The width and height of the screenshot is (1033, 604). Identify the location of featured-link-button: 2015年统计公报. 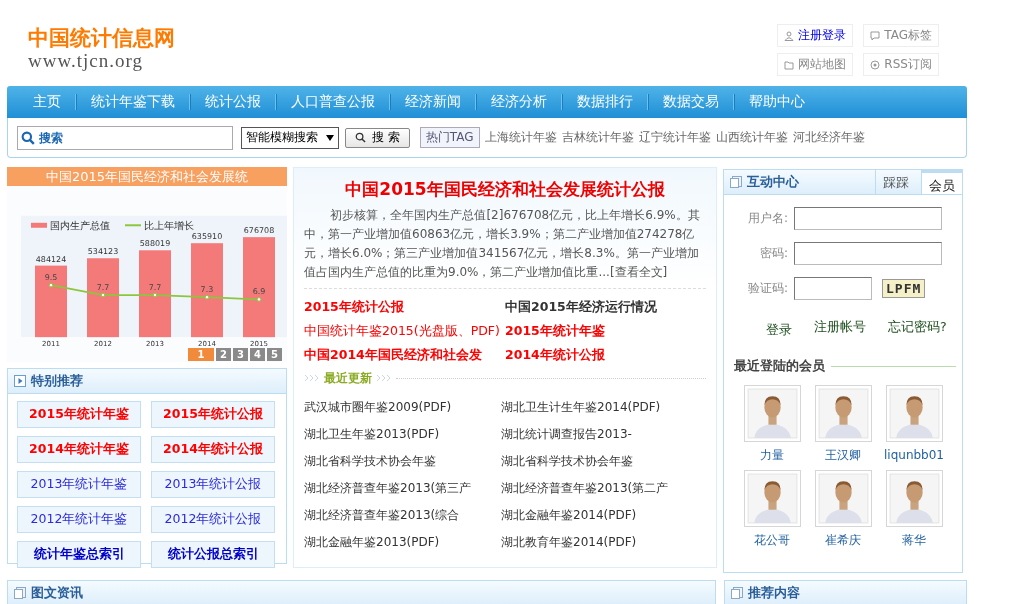
(213, 414).